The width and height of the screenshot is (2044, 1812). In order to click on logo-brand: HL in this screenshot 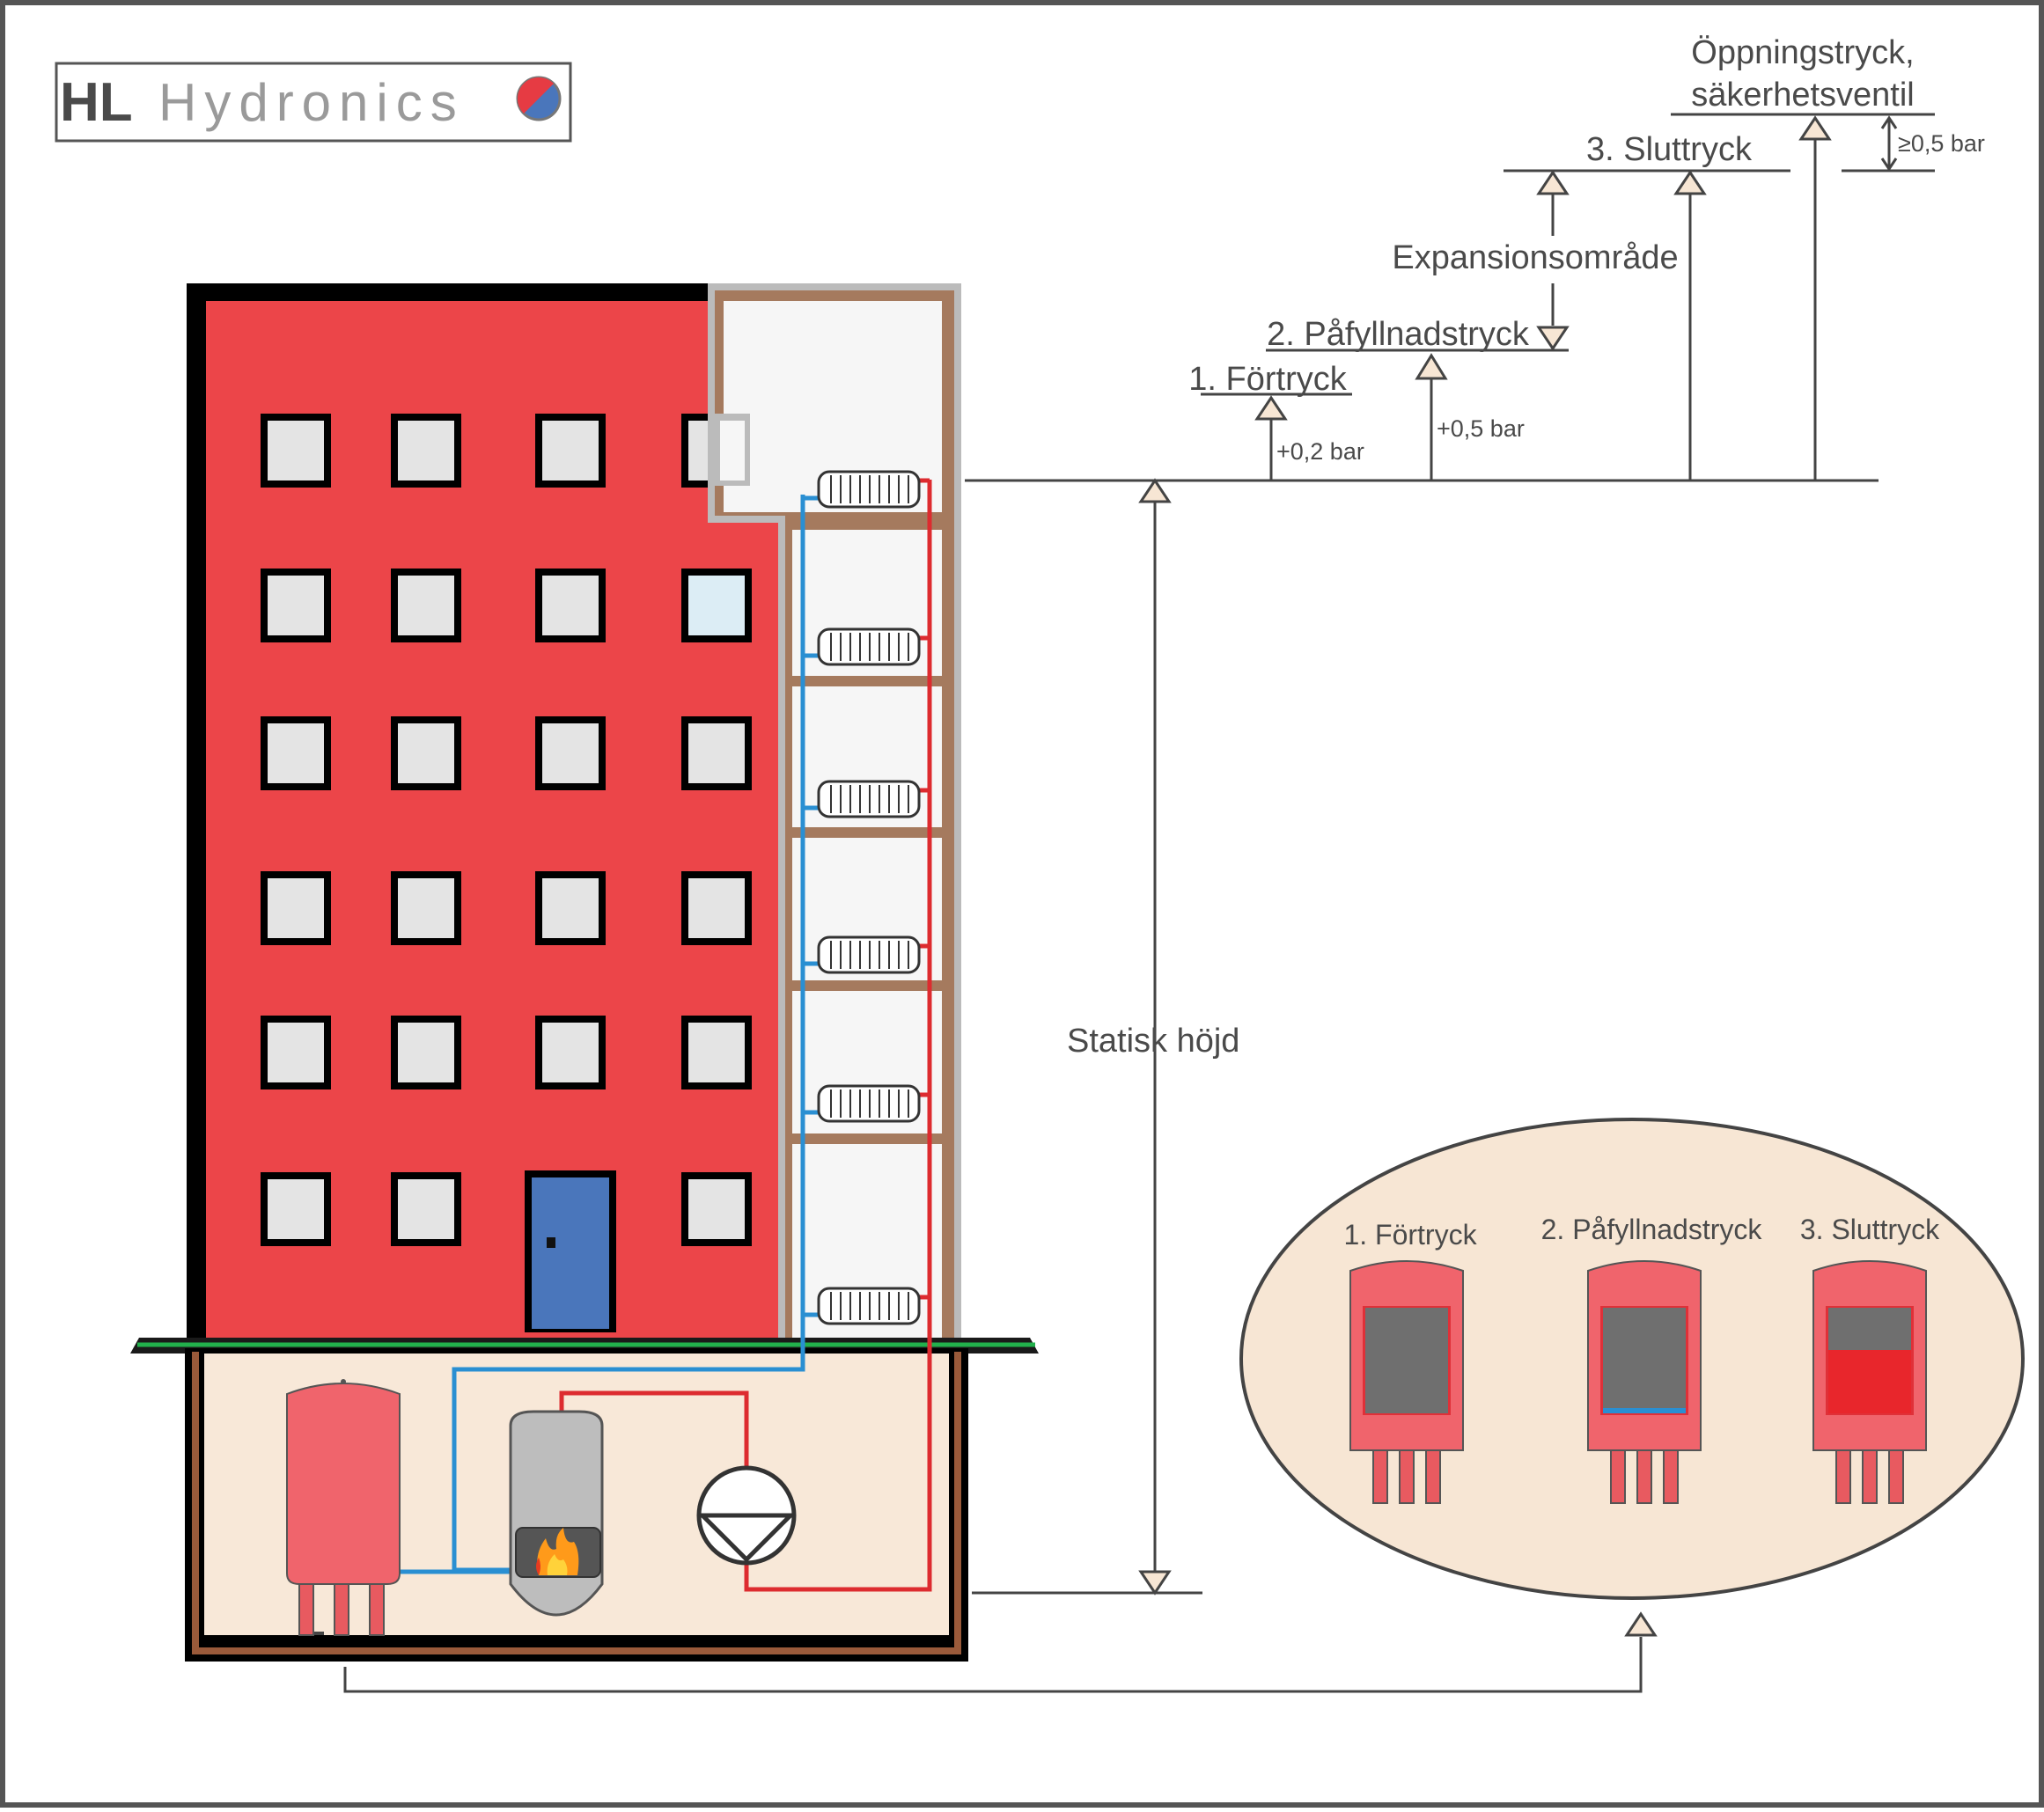, I will do `click(96, 102)`.